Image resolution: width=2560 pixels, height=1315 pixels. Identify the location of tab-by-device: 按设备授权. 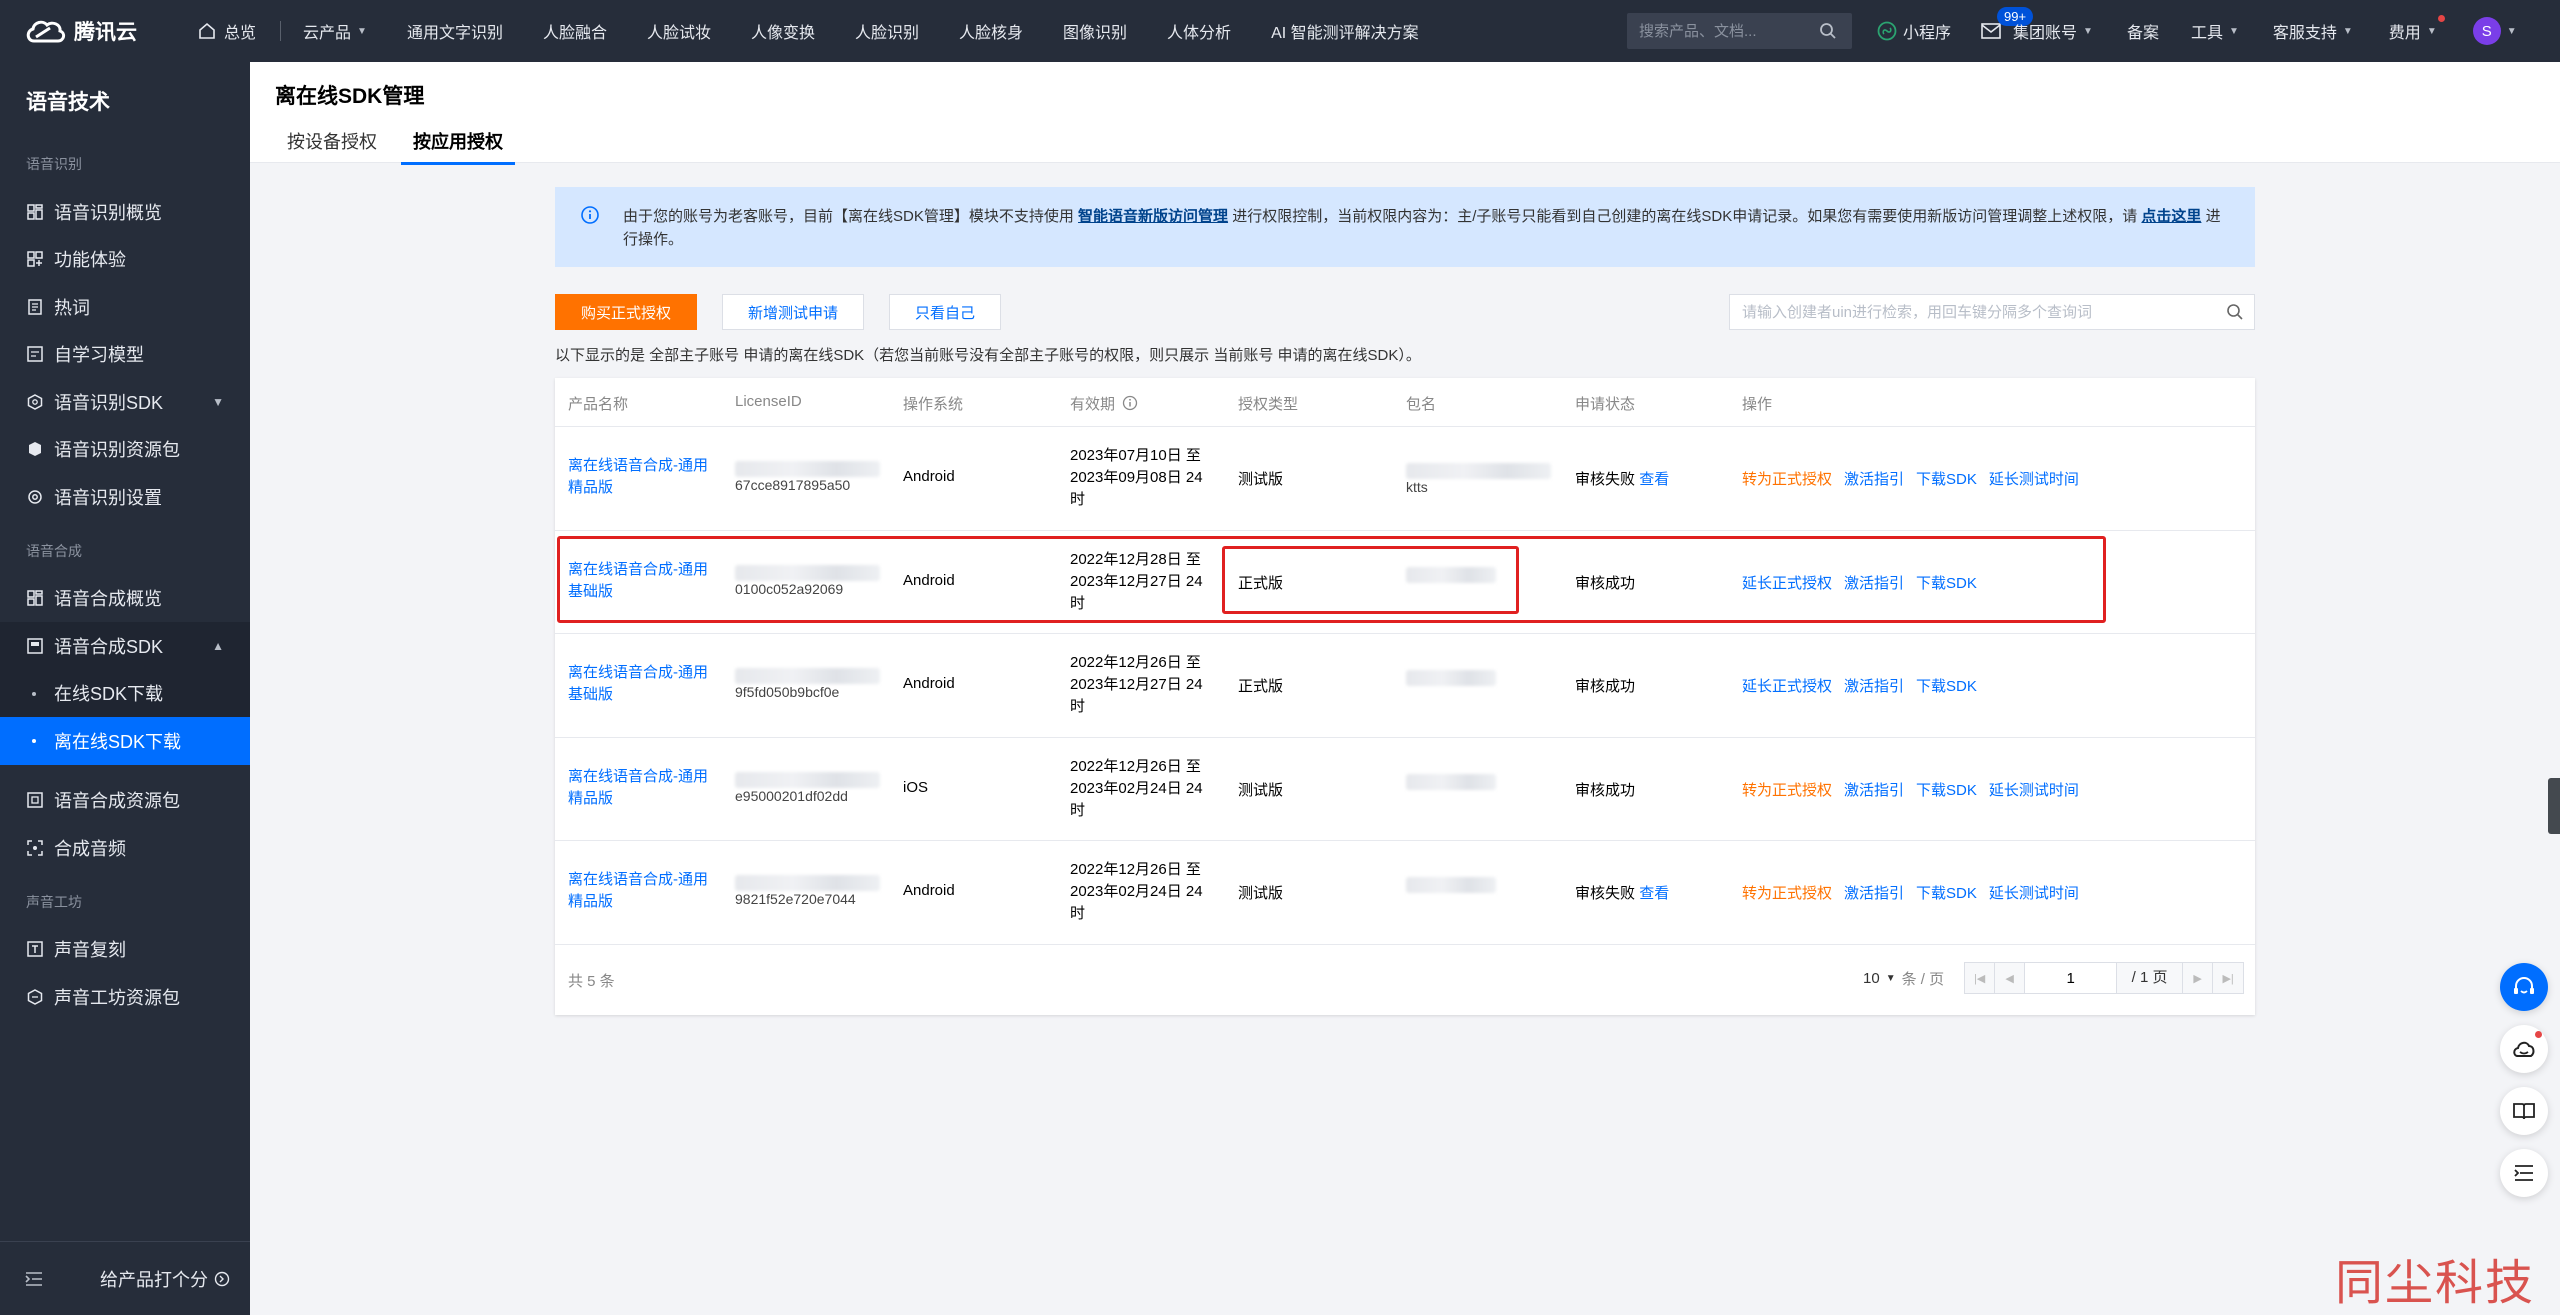
(332, 146).